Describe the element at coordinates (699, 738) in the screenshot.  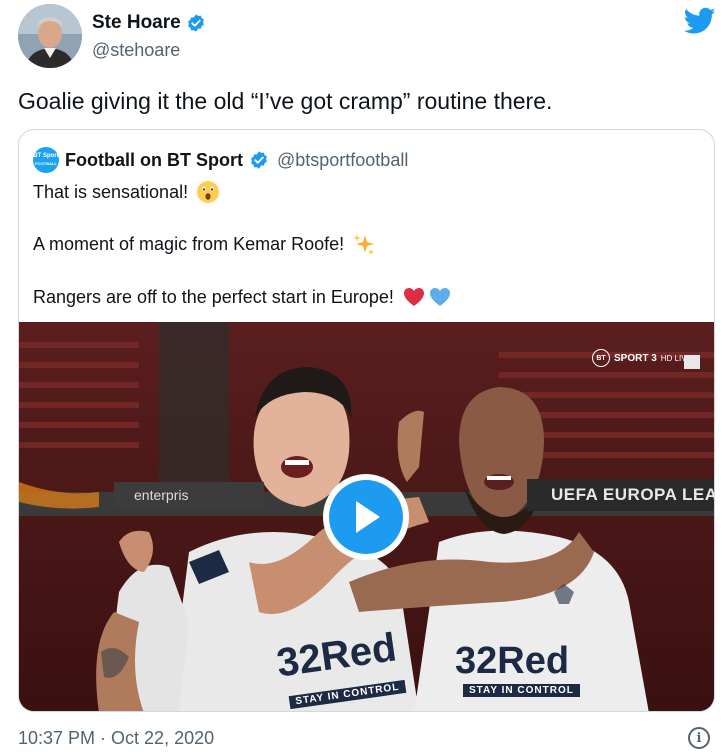
I see `info-icon: i` at that location.